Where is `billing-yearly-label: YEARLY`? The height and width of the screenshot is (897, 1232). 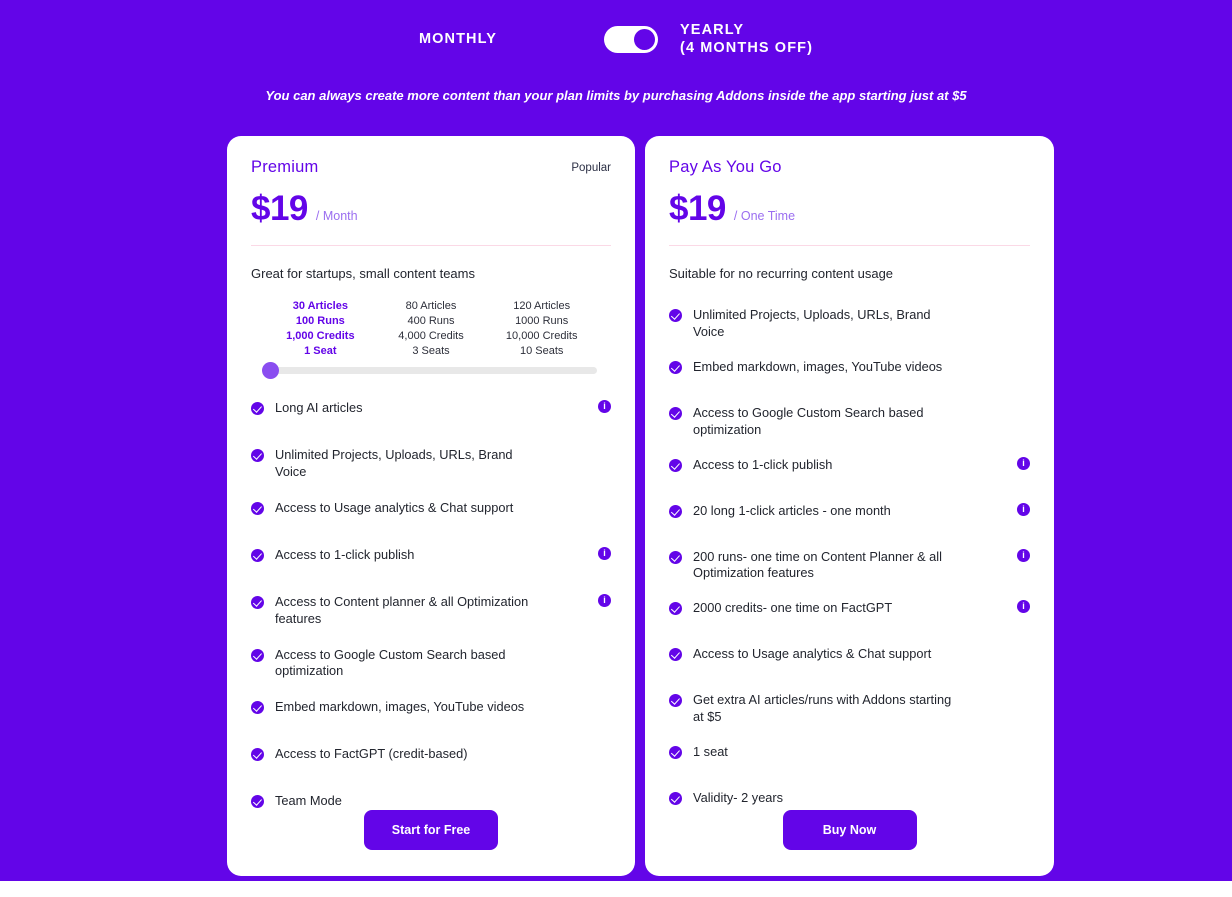
billing-yearly-label: YEARLY is located at coordinates (712, 30).